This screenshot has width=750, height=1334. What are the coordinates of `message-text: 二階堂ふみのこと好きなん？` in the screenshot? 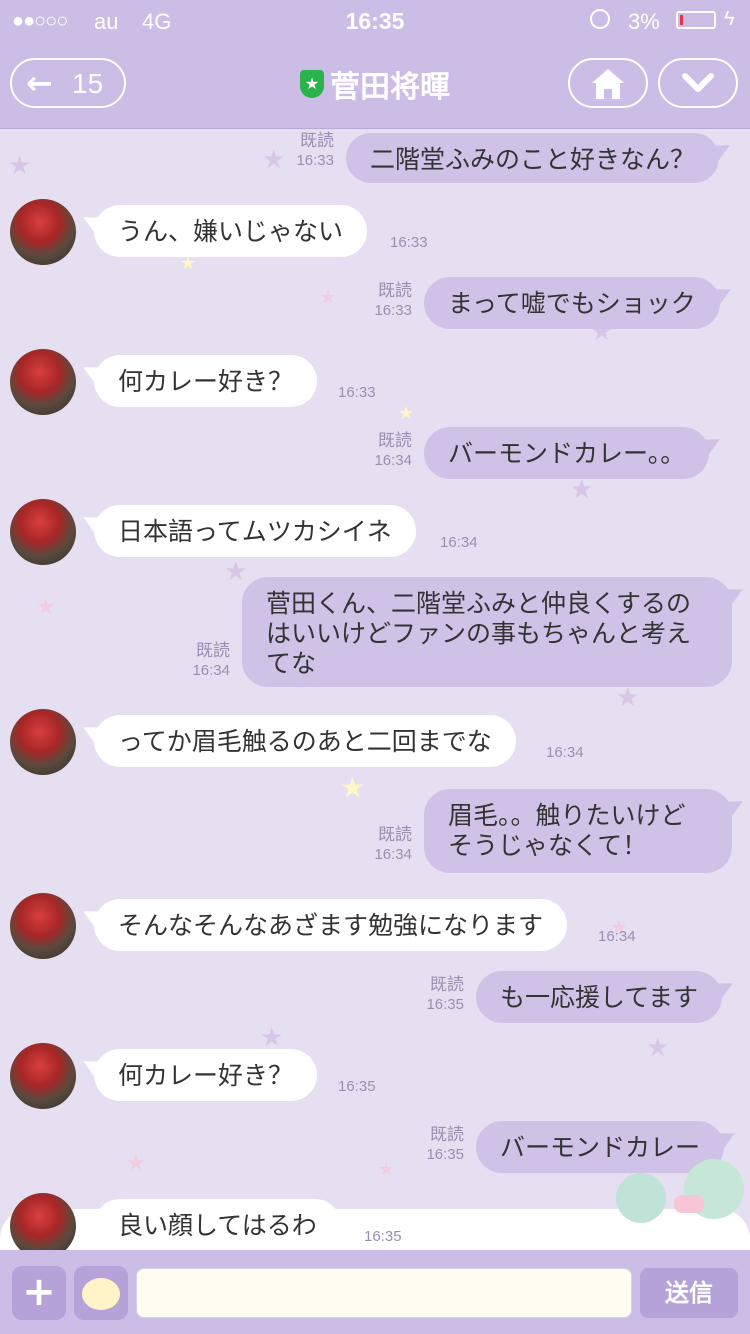 It's located at (533, 159).